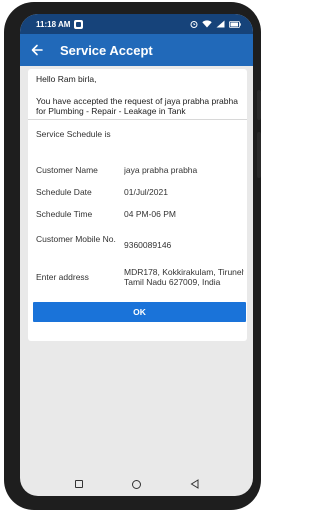 The image size is (320, 512). I want to click on address-value-line2: Tamil Nadu 627009, India, so click(172, 282).